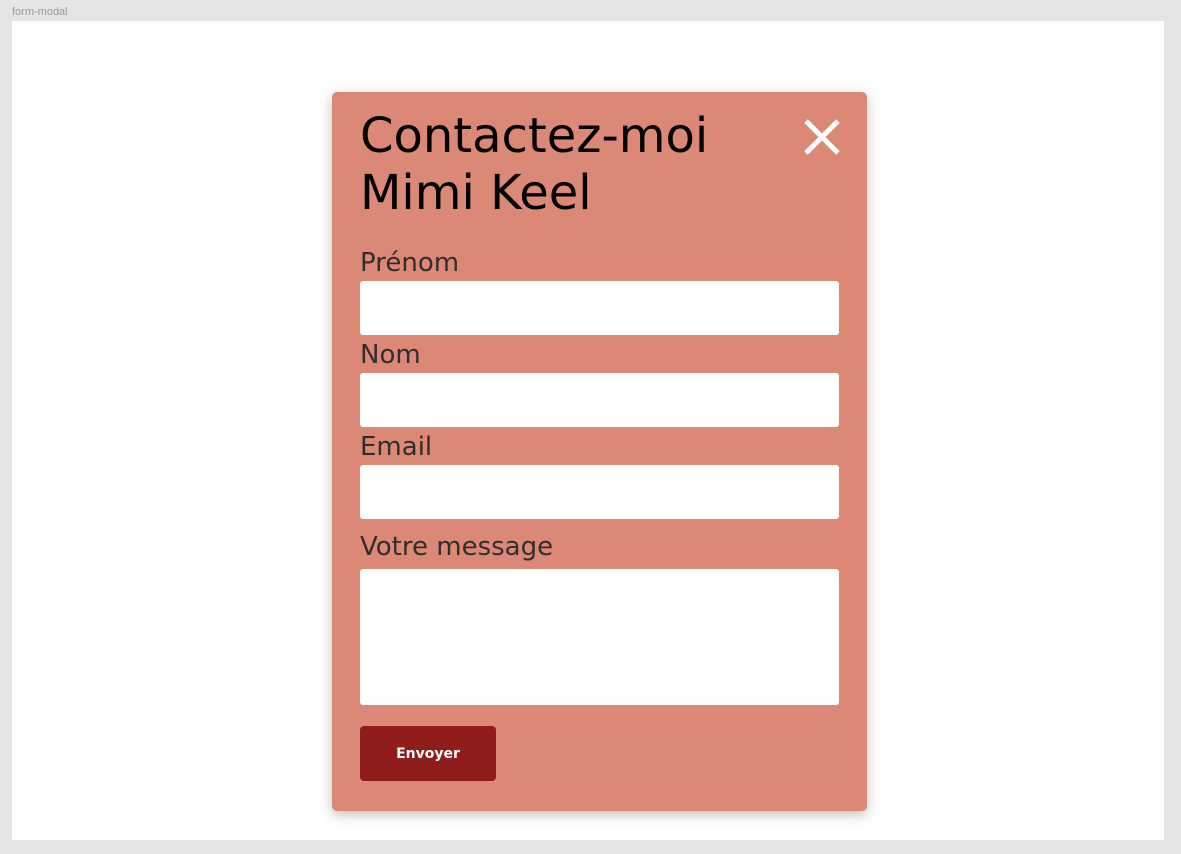 The height and width of the screenshot is (854, 1181). I want to click on email-label: Email, so click(396, 447).